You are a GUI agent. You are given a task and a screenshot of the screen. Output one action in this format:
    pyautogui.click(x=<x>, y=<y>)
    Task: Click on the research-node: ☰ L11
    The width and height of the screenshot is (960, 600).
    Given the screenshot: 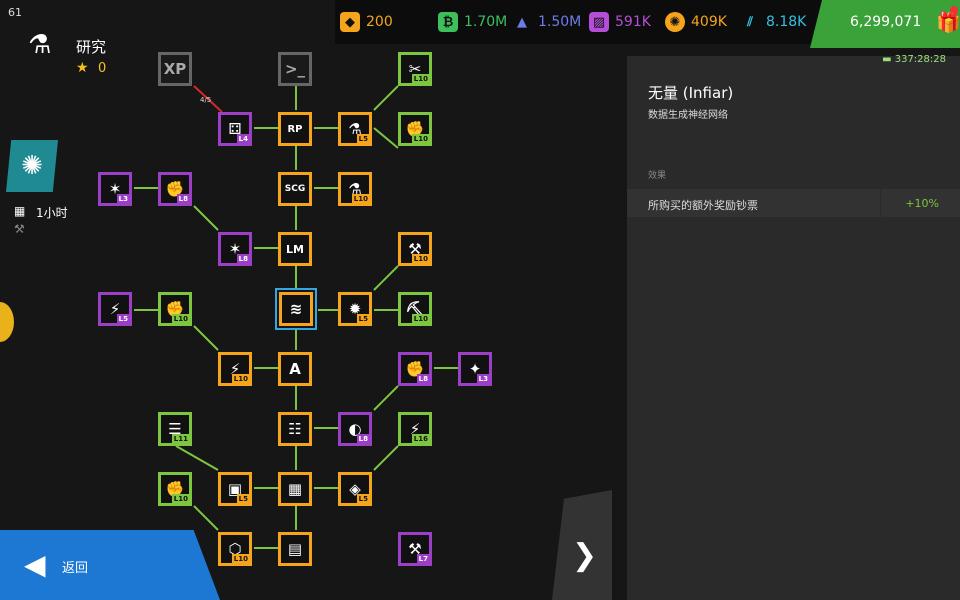 What is the action you would take?
    pyautogui.click(x=175, y=429)
    